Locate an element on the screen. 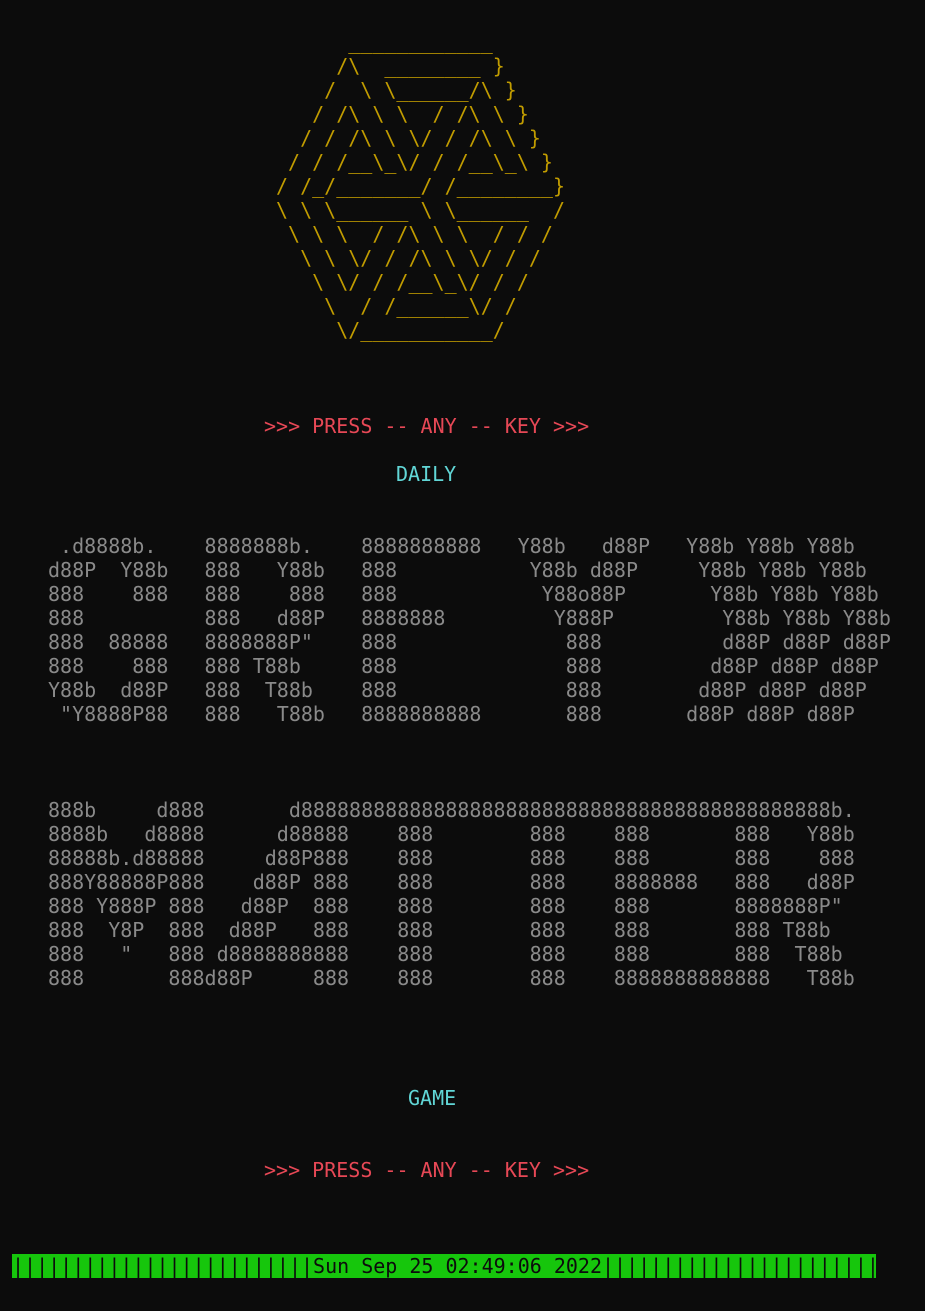  game-label: GAME is located at coordinates (432, 1098).